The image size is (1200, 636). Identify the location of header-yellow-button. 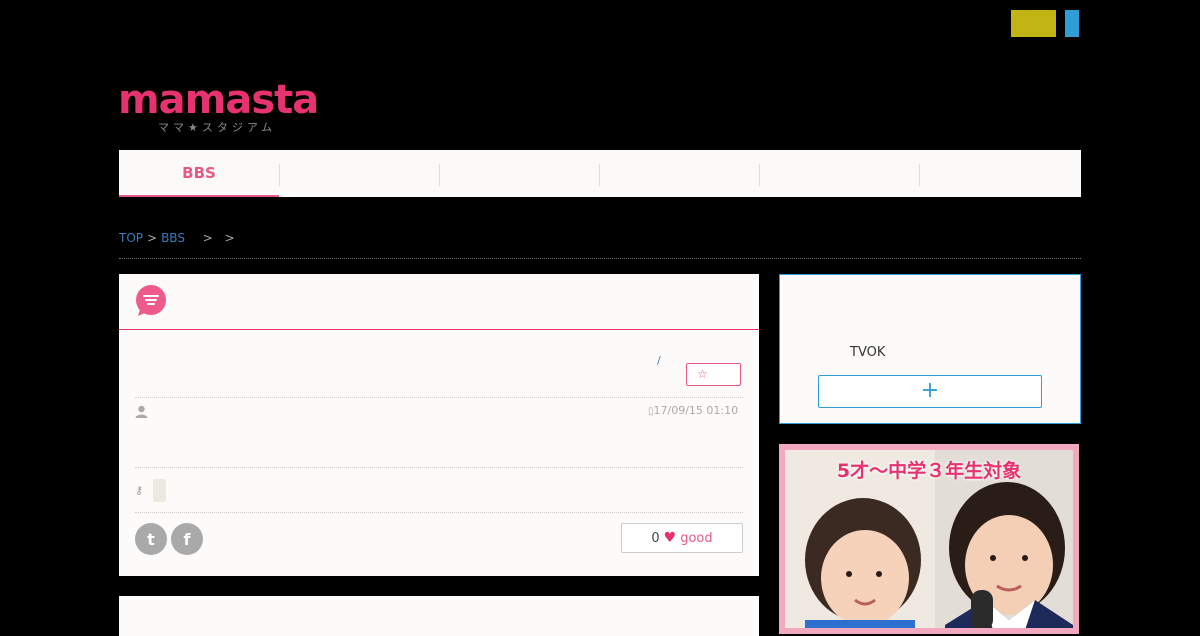
(1033, 23).